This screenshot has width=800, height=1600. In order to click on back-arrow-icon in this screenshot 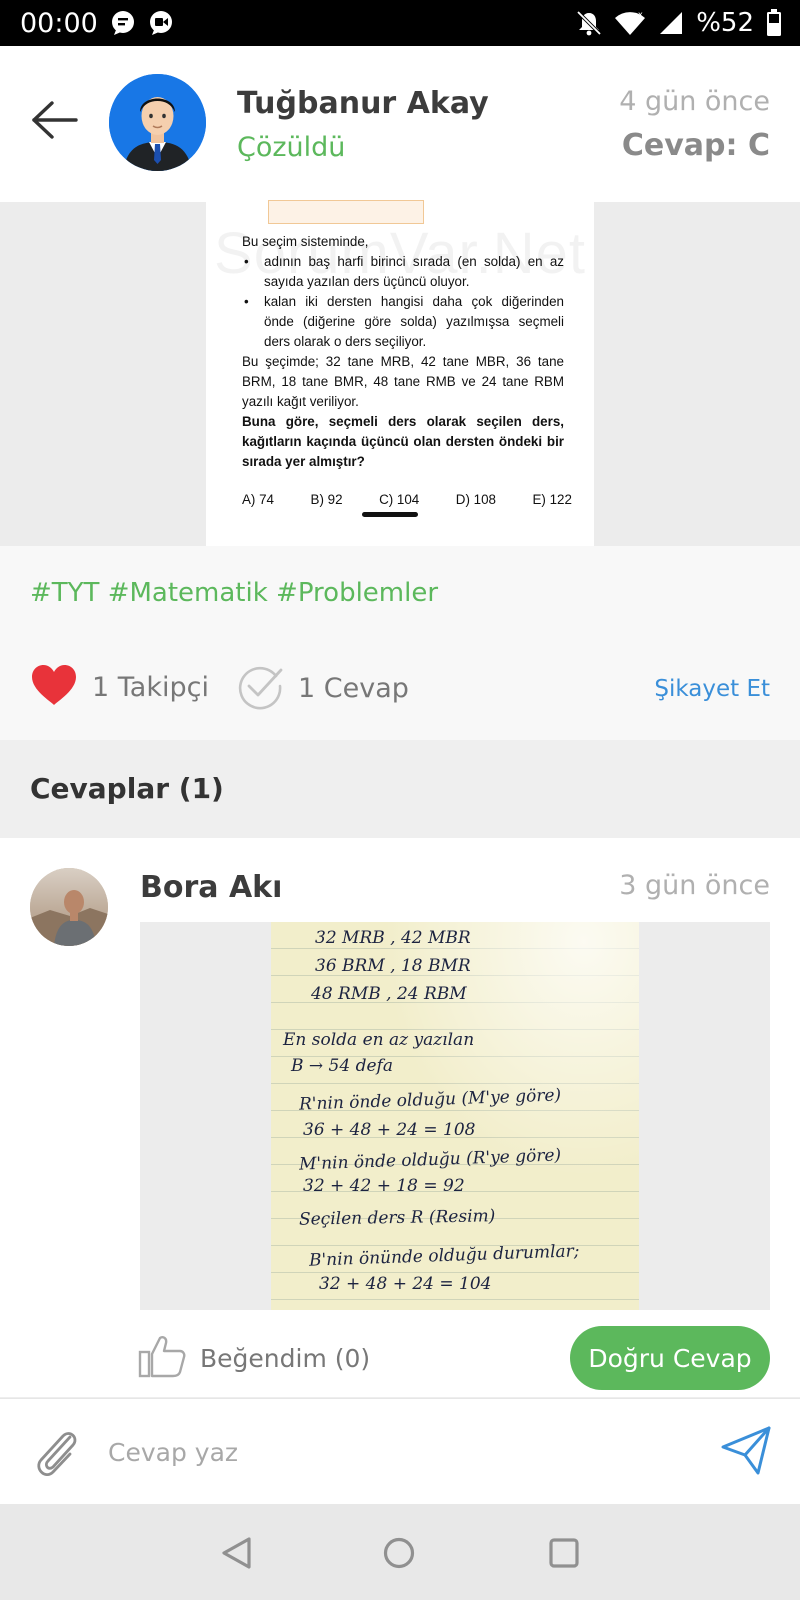, I will do `click(54, 122)`.